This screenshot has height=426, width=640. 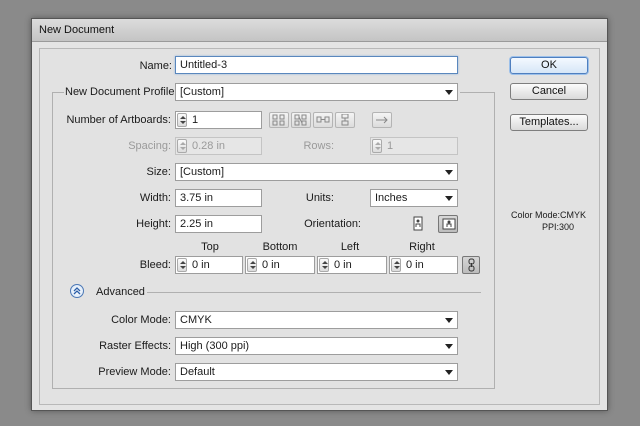 What do you see at coordinates (319, 30) in the screenshot?
I see `title-bar: New Document` at bounding box center [319, 30].